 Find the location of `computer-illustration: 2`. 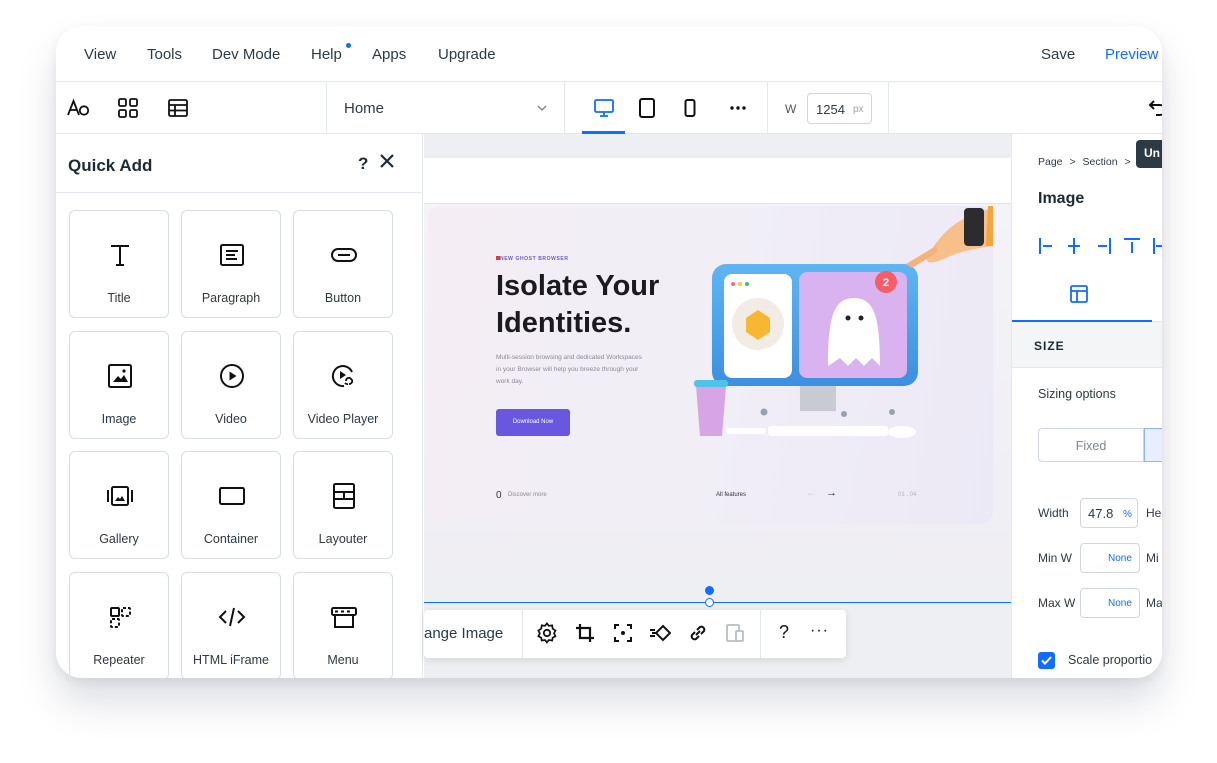

computer-illustration: 2 is located at coordinates (843, 322).